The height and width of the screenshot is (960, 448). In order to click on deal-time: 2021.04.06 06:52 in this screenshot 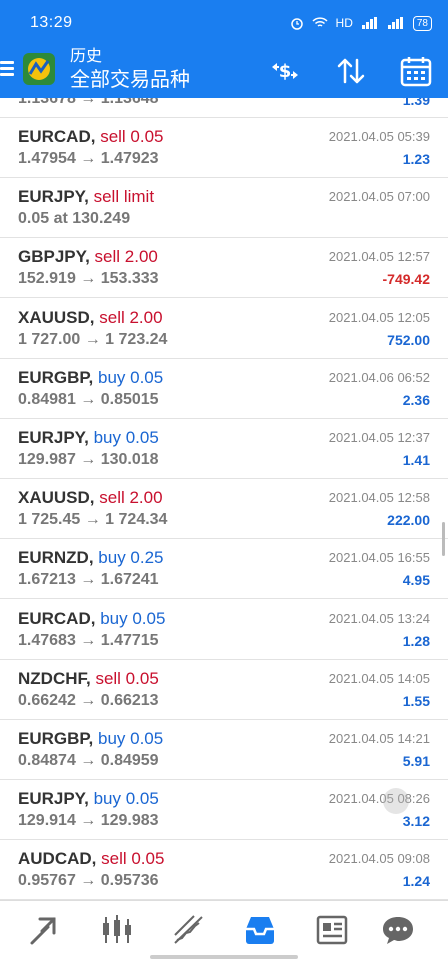, I will do `click(379, 377)`.